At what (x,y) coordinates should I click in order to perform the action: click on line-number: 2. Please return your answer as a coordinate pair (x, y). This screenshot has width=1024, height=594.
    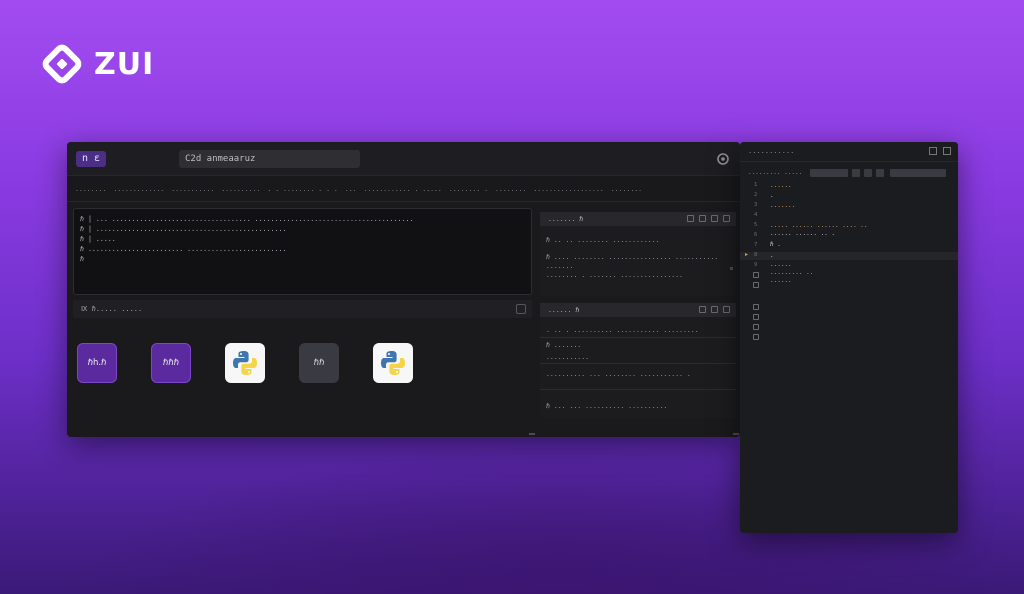
    Looking at the image, I should click on (756, 195).